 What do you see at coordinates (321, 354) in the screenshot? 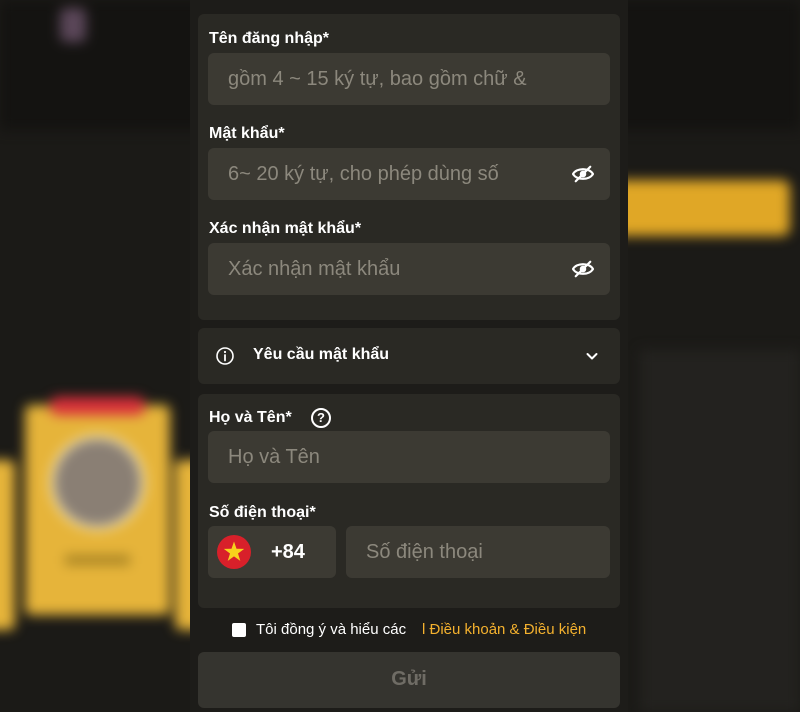
I see `password-requirements-label: Yêu cầu mật khẩu` at bounding box center [321, 354].